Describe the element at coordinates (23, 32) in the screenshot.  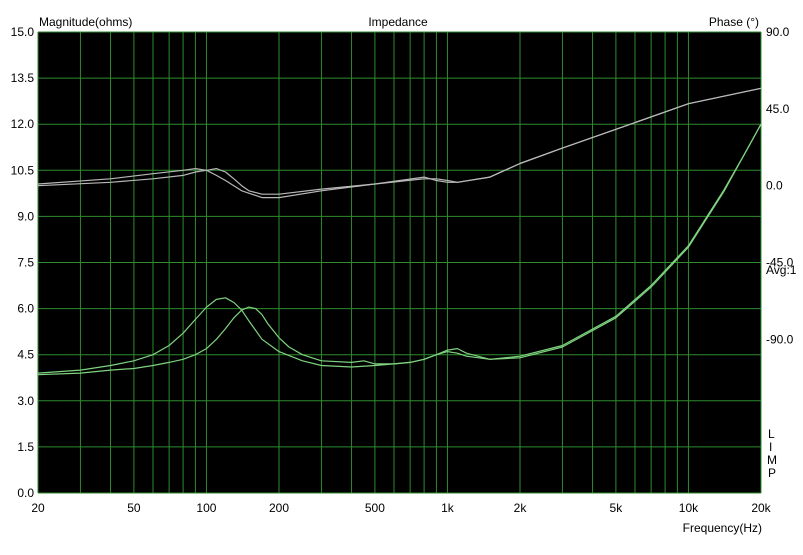
I see `y-left-tick-label: 15.0` at that location.